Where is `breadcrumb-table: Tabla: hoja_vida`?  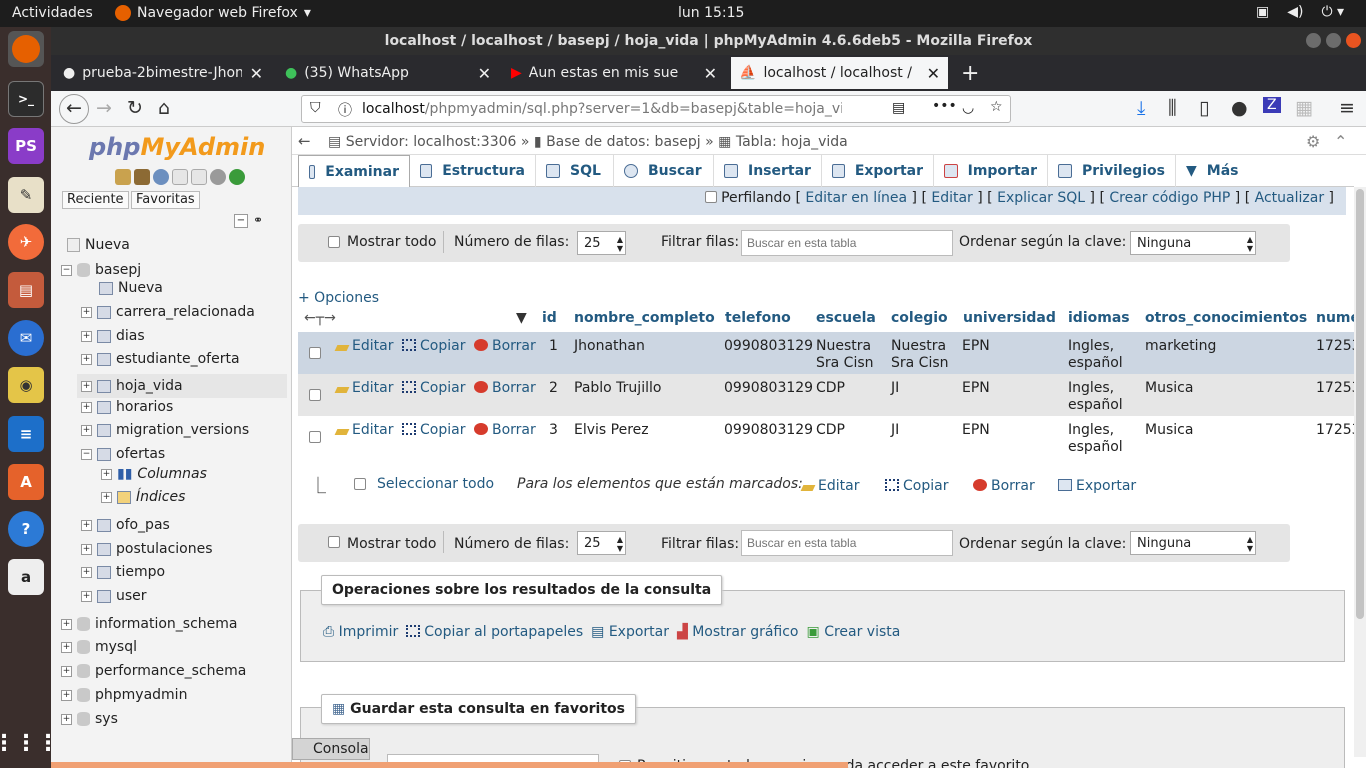 breadcrumb-table: Tabla: hoja_vida is located at coordinates (792, 142).